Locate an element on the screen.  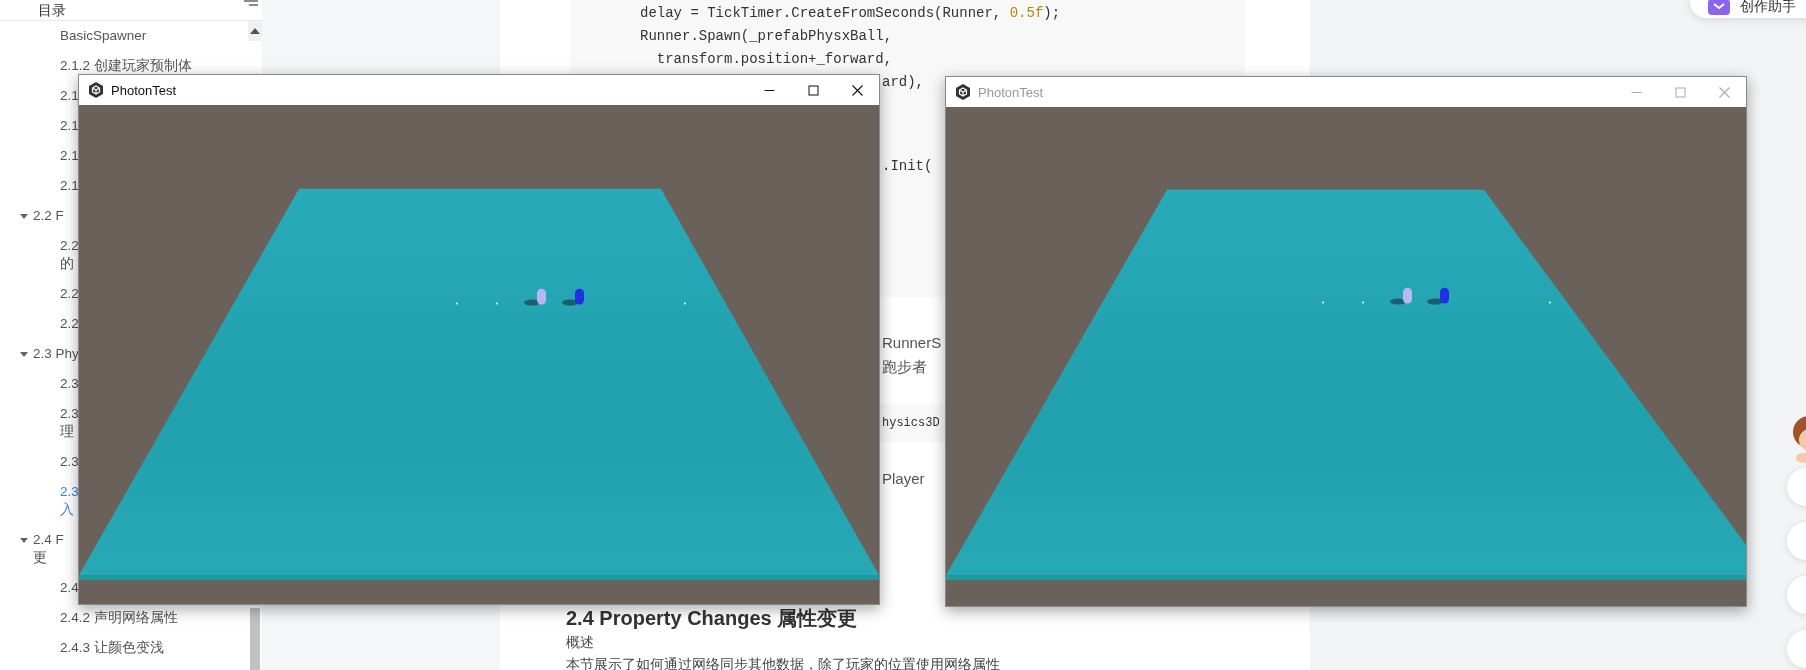
assistant-button: 创作助手 is located at coordinates (1748, 9).